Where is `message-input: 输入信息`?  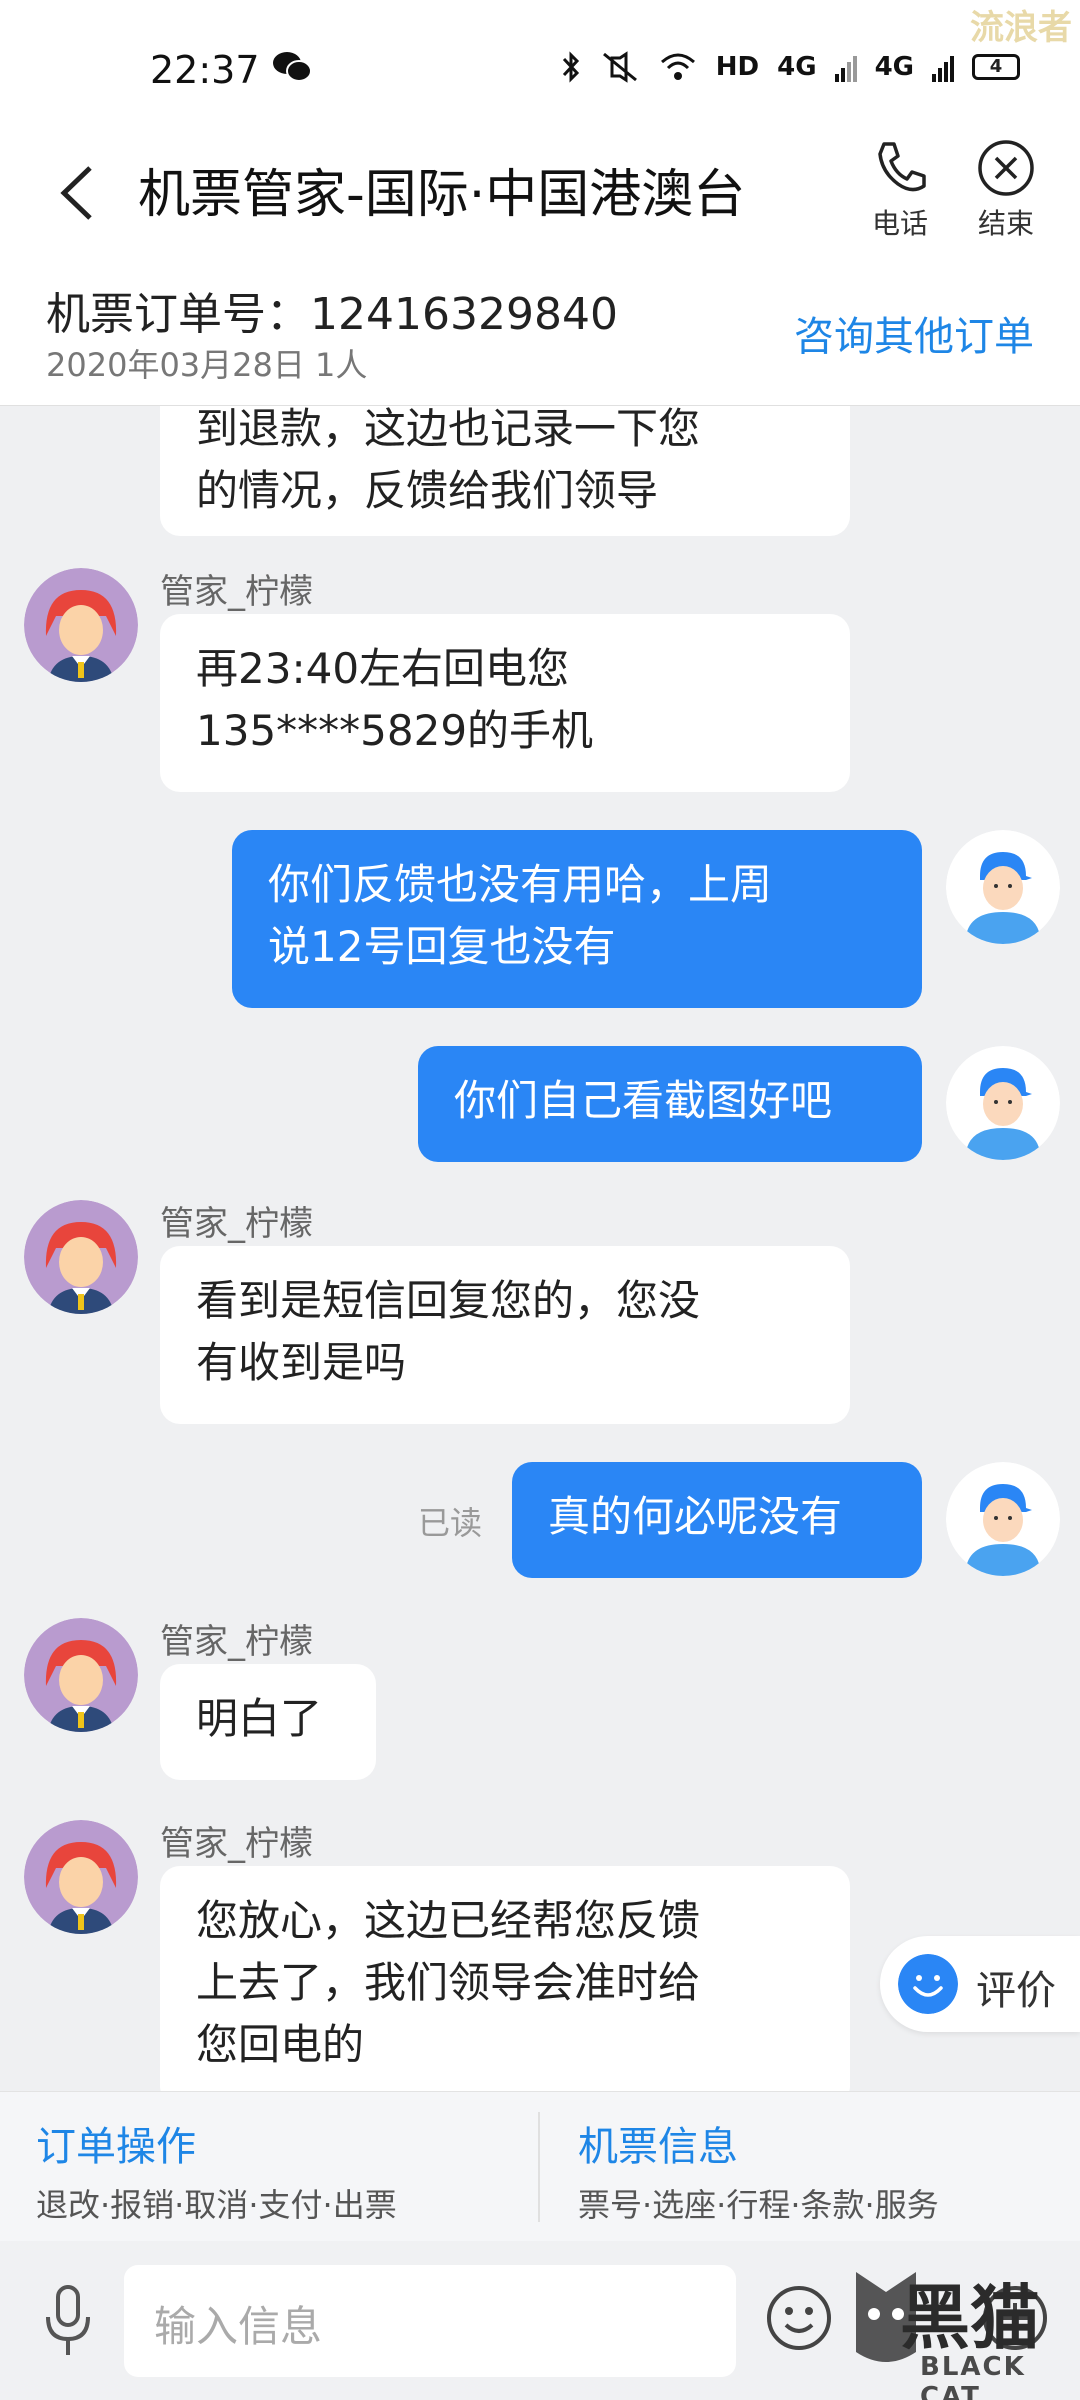 message-input: 输入信息 is located at coordinates (430, 2321).